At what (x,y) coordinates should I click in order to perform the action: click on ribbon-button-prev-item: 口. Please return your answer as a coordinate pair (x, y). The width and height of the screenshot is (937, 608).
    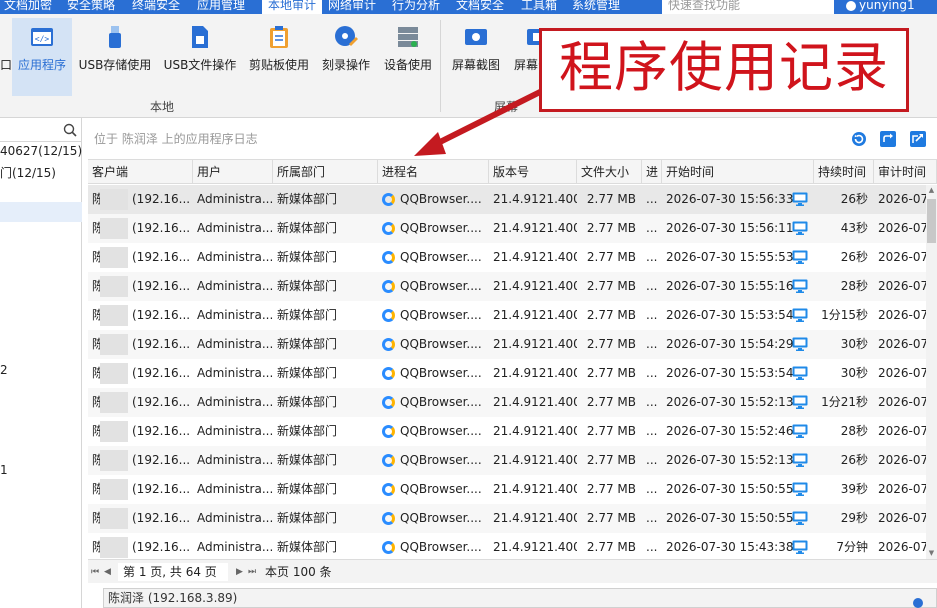
    Looking at the image, I should click on (6, 57).